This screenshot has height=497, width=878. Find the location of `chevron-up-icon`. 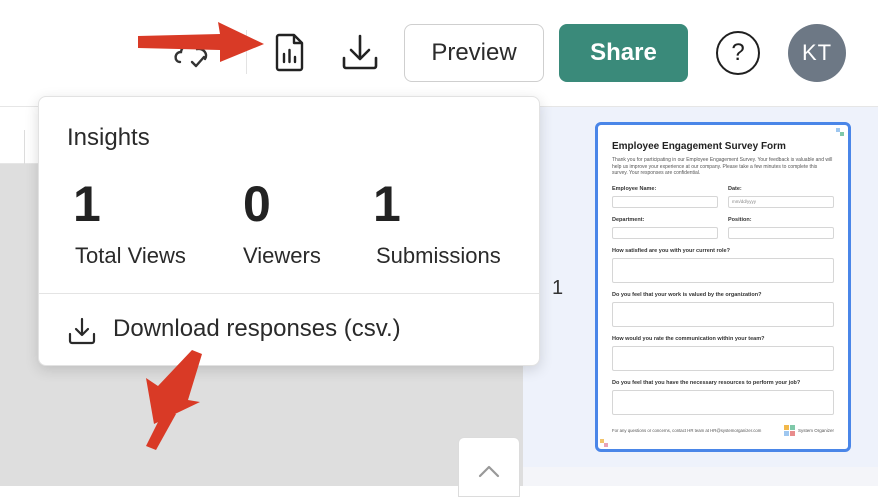

chevron-up-icon is located at coordinates (489, 471).